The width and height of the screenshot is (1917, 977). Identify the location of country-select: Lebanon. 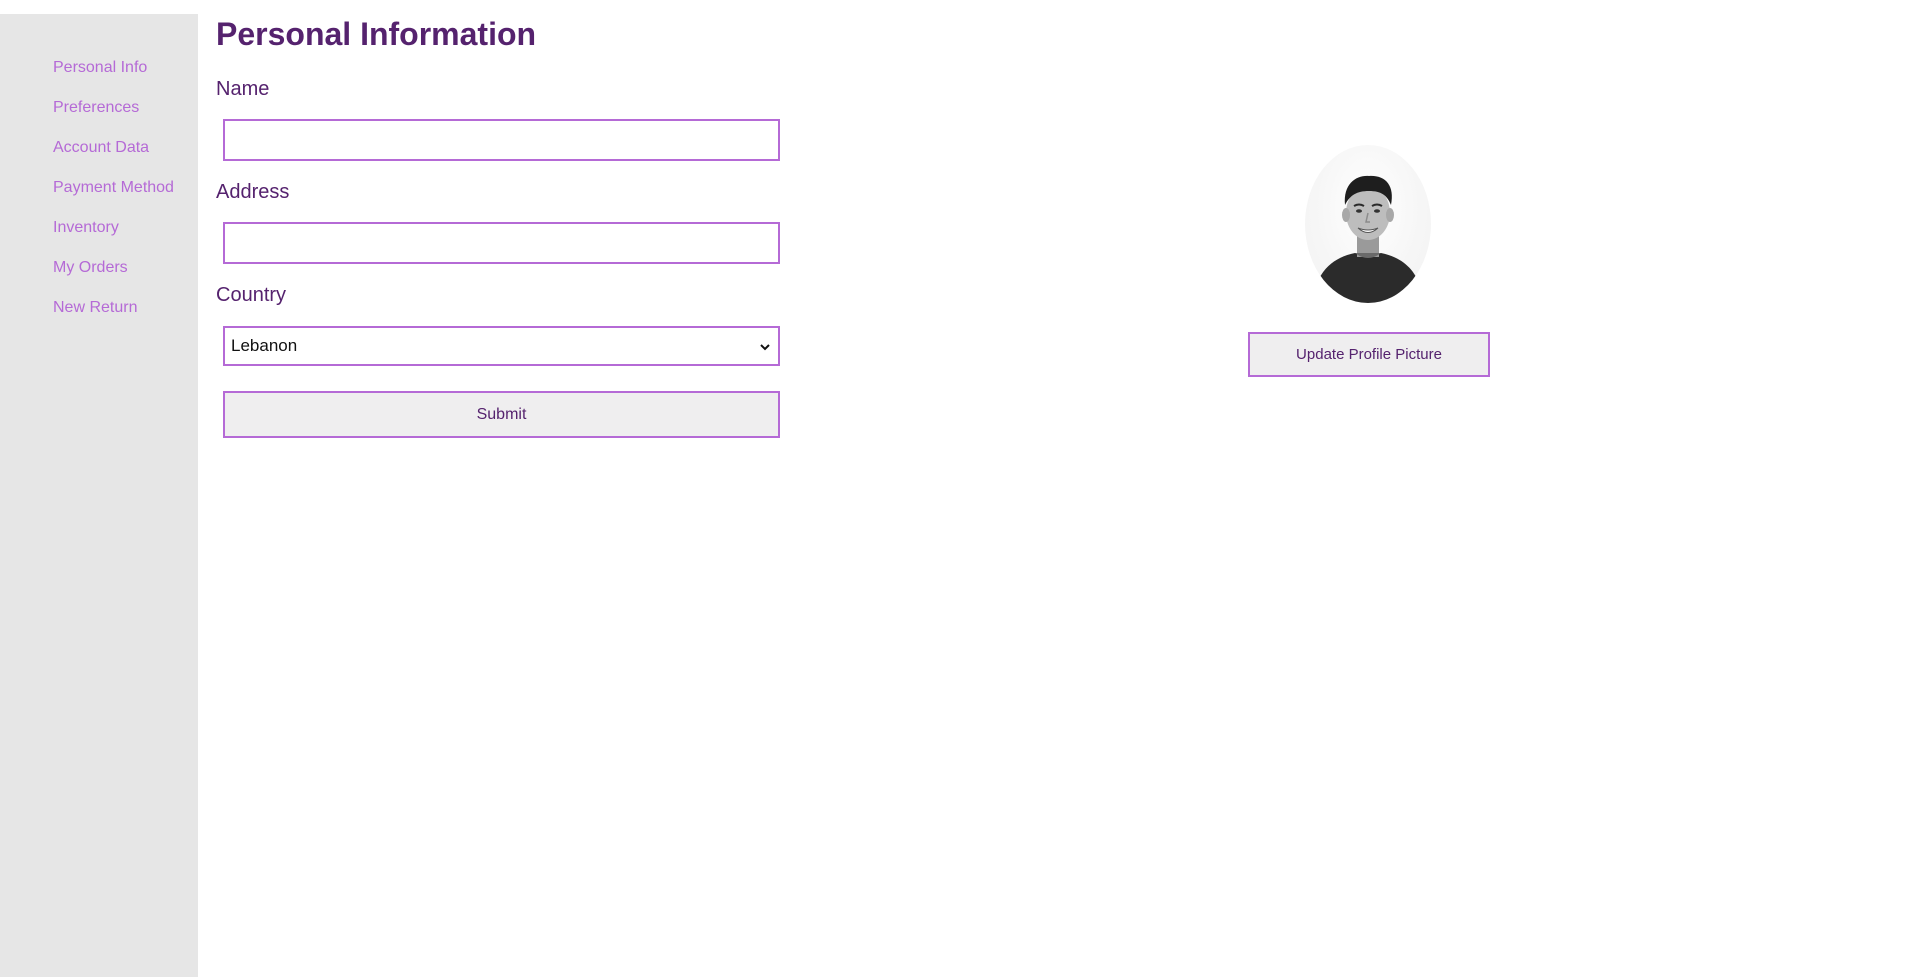
(501, 346).